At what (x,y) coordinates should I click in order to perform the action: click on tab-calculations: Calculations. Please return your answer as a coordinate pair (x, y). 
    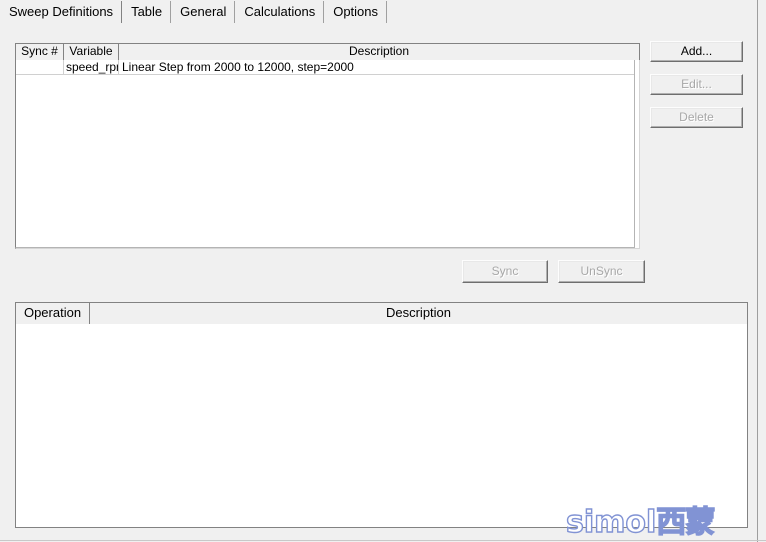
    Looking at the image, I should click on (280, 12).